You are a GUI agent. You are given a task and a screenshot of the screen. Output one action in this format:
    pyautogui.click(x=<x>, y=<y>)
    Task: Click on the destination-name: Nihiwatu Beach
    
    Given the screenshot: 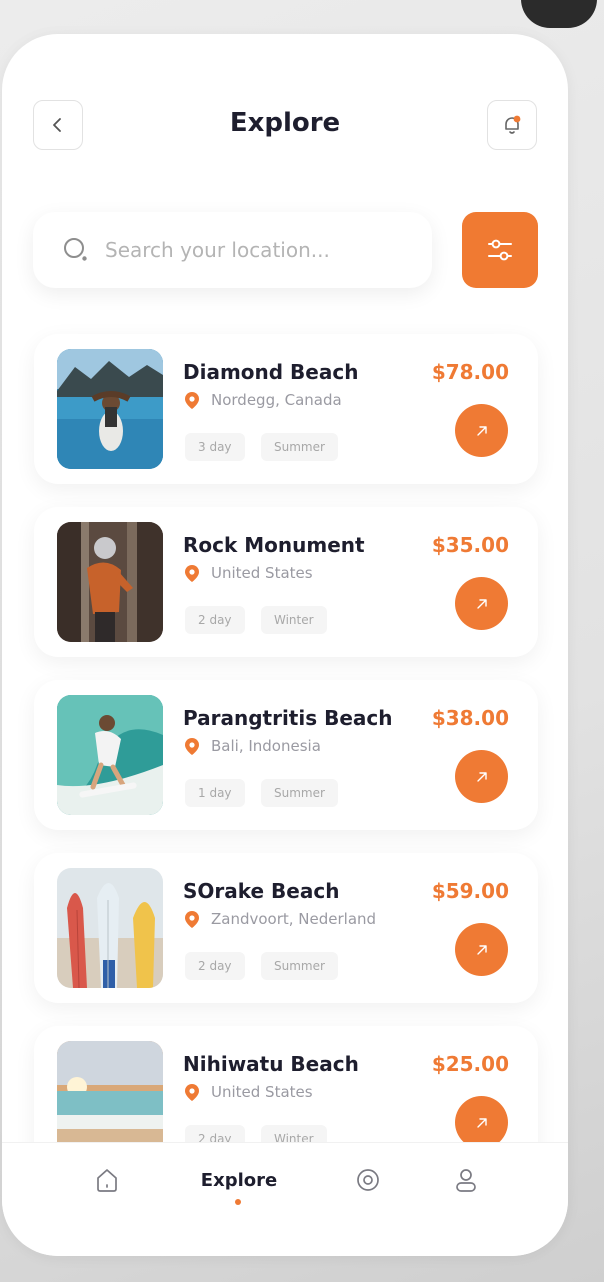 What is the action you would take?
    pyautogui.click(x=271, y=1064)
    